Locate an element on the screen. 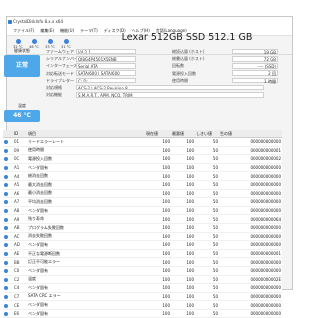 This screenshot has height=318, width=320. attr-raw: 000000000064 is located at coordinates (250, 219).